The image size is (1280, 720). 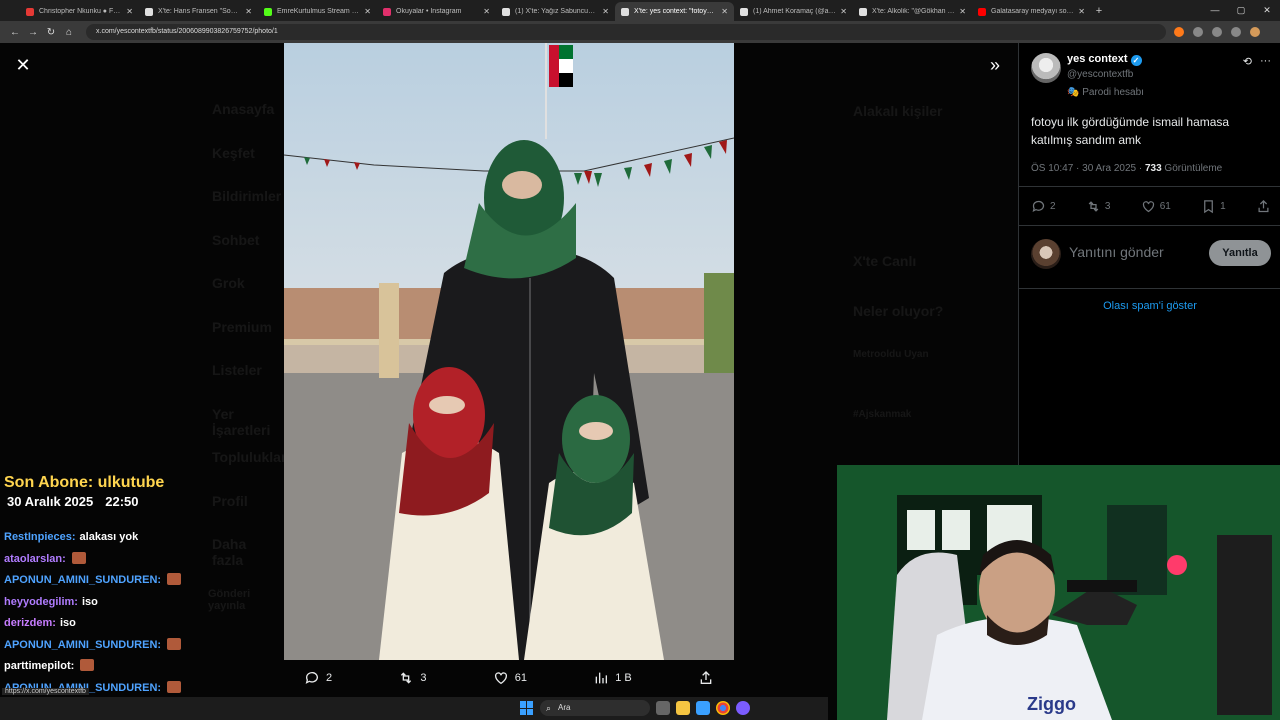 I want to click on taskbar-search: Ara, so click(x=595, y=708).